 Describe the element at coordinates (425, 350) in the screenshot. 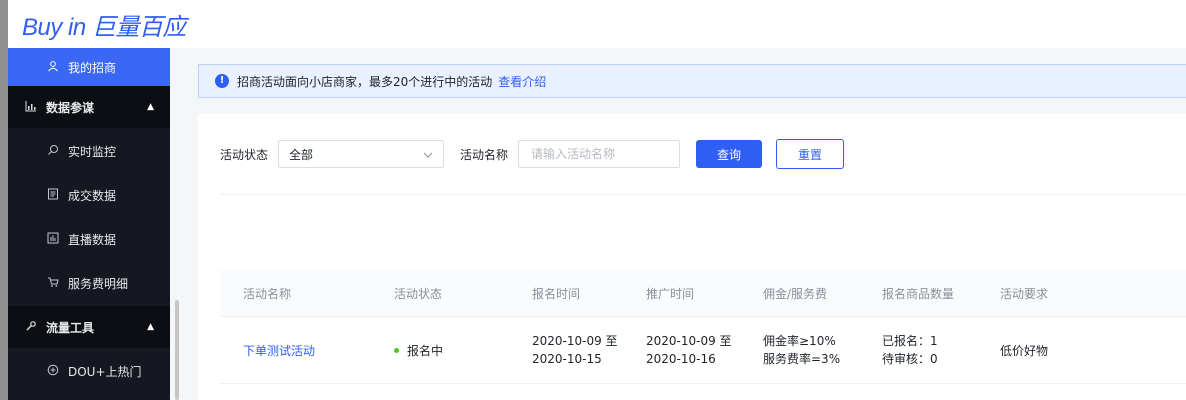

I see `status-text: 报名中` at that location.